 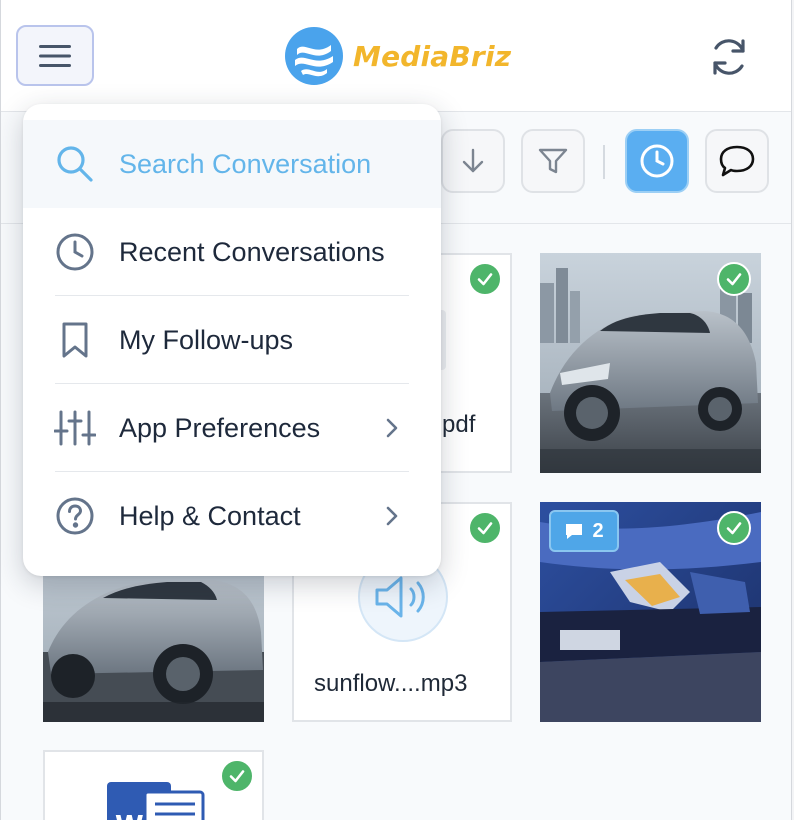 What do you see at coordinates (75, 428) in the screenshot?
I see `sliders-icon` at bounding box center [75, 428].